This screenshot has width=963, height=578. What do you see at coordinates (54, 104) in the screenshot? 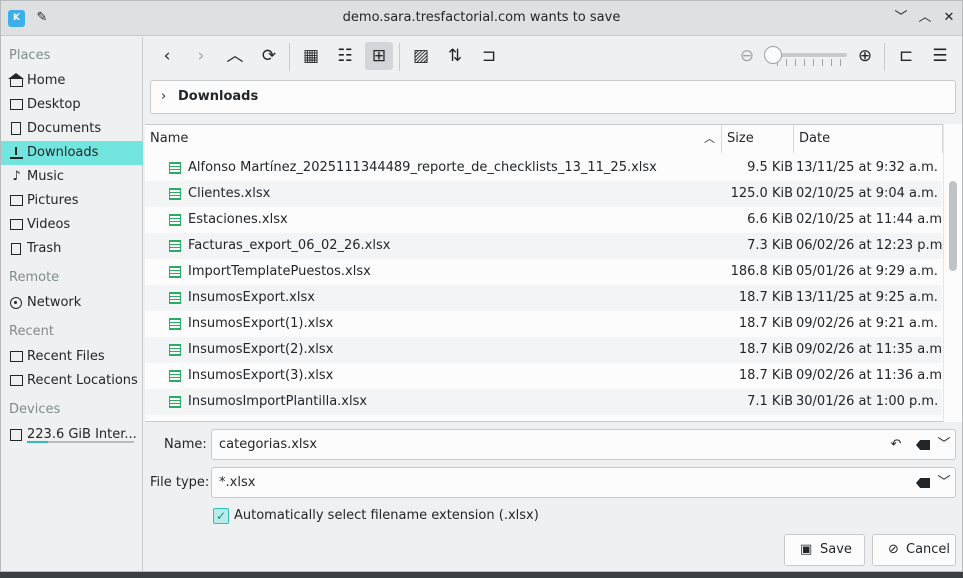
I see `sidebar-item-label: Desktop` at bounding box center [54, 104].